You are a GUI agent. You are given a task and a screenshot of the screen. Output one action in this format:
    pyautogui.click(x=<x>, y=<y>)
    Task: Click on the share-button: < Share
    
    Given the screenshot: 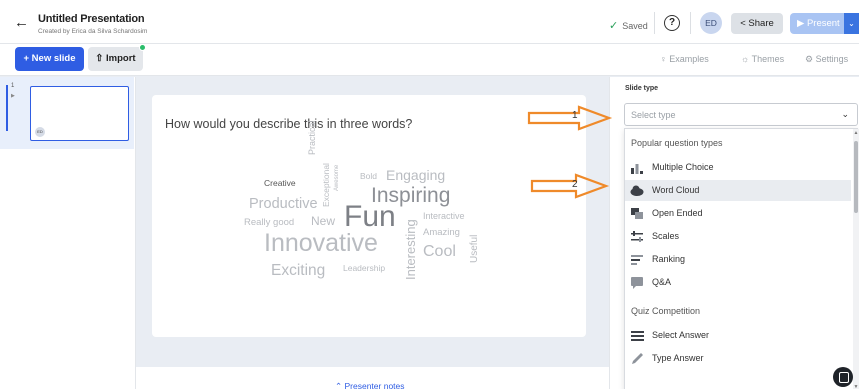 What is the action you would take?
    pyautogui.click(x=757, y=23)
    